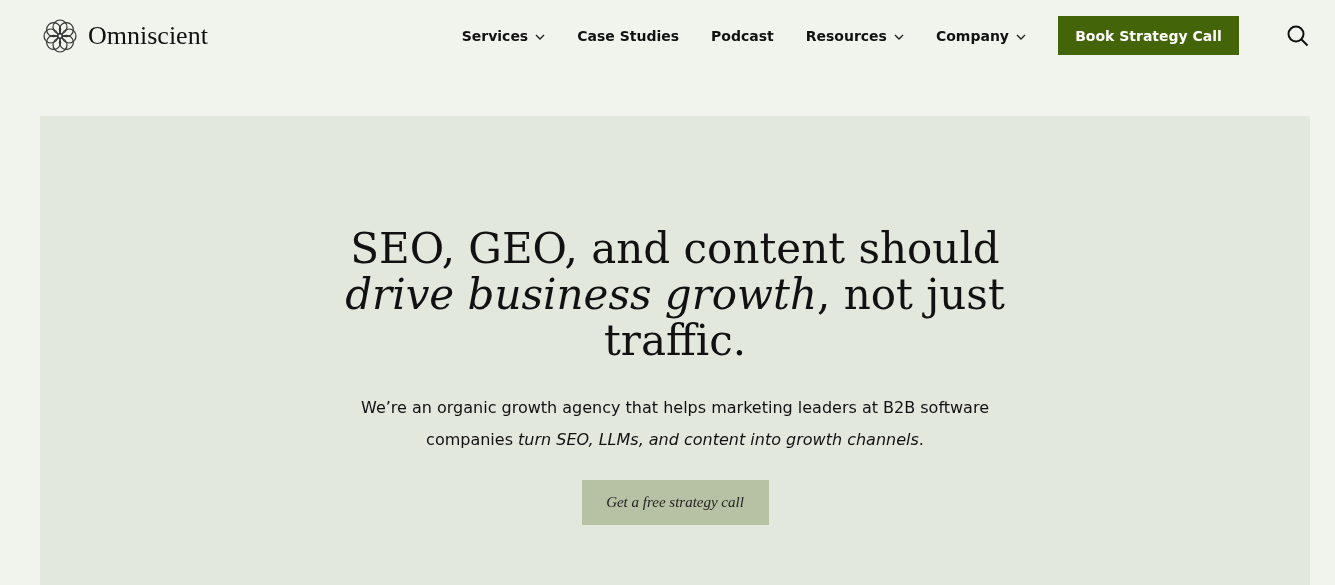 This screenshot has height=585, width=1335. Describe the element at coordinates (675, 295) in the screenshot. I see `hero-headline: SEO, GEO, and content should drive business growth, not just traffic.` at that location.